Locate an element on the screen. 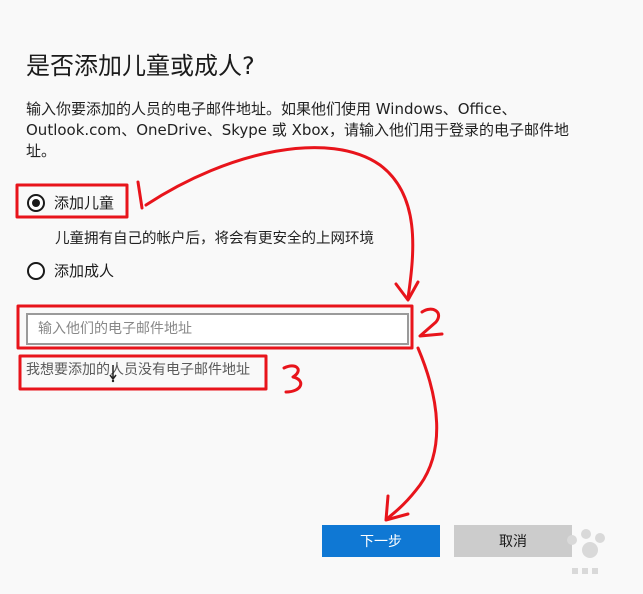 The width and height of the screenshot is (643, 594). add-adult-radio is located at coordinates (36, 270).